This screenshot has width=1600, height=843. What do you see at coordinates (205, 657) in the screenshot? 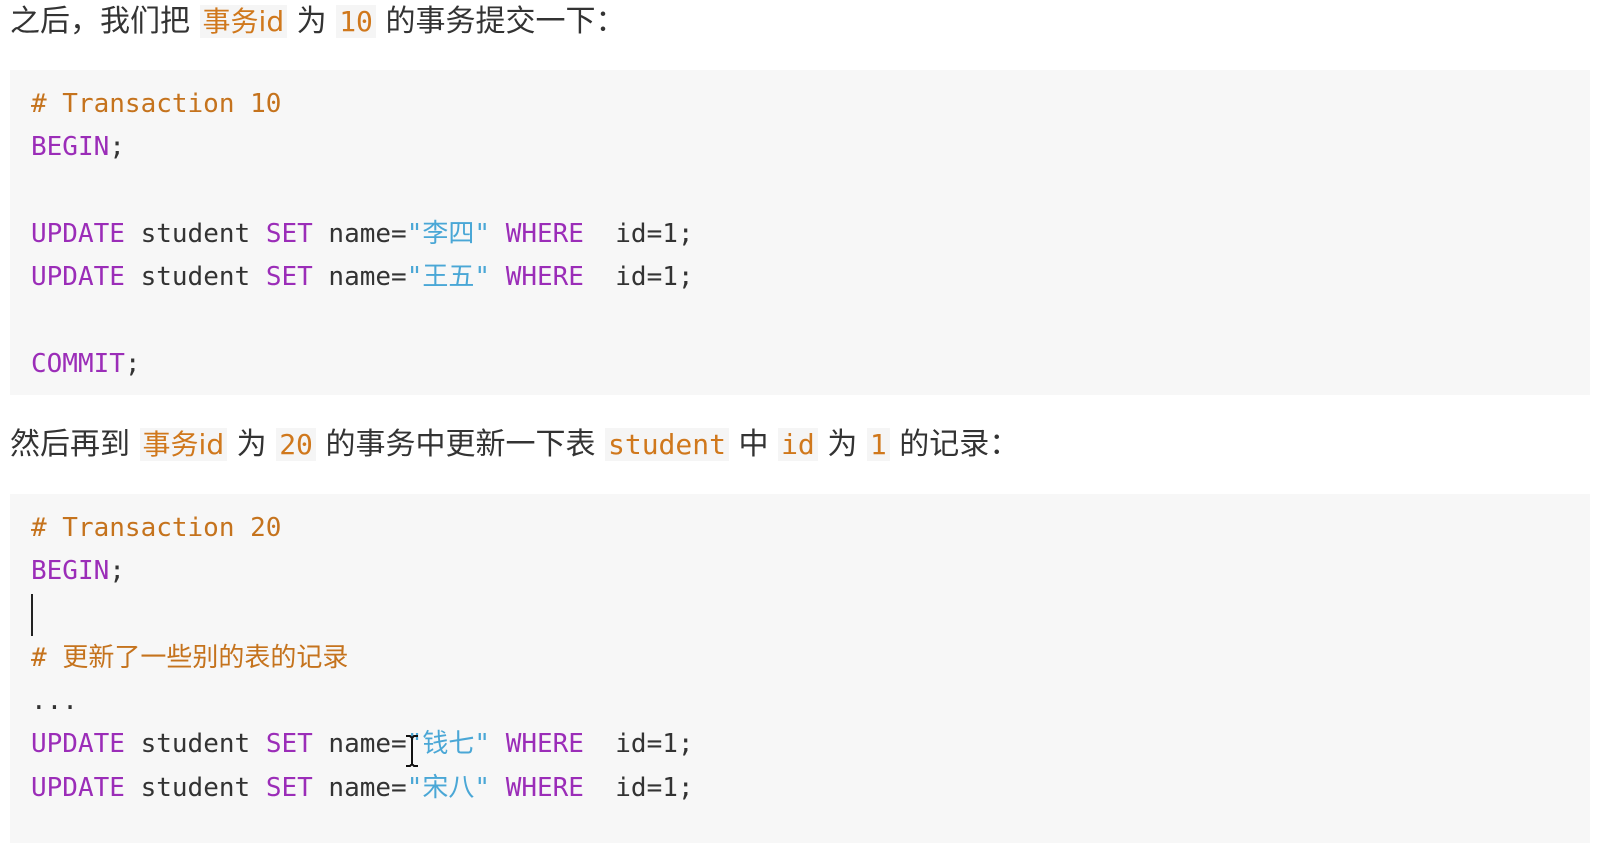
I see `code-comment-text: 更新了一些别的表的记录` at bounding box center [205, 657].